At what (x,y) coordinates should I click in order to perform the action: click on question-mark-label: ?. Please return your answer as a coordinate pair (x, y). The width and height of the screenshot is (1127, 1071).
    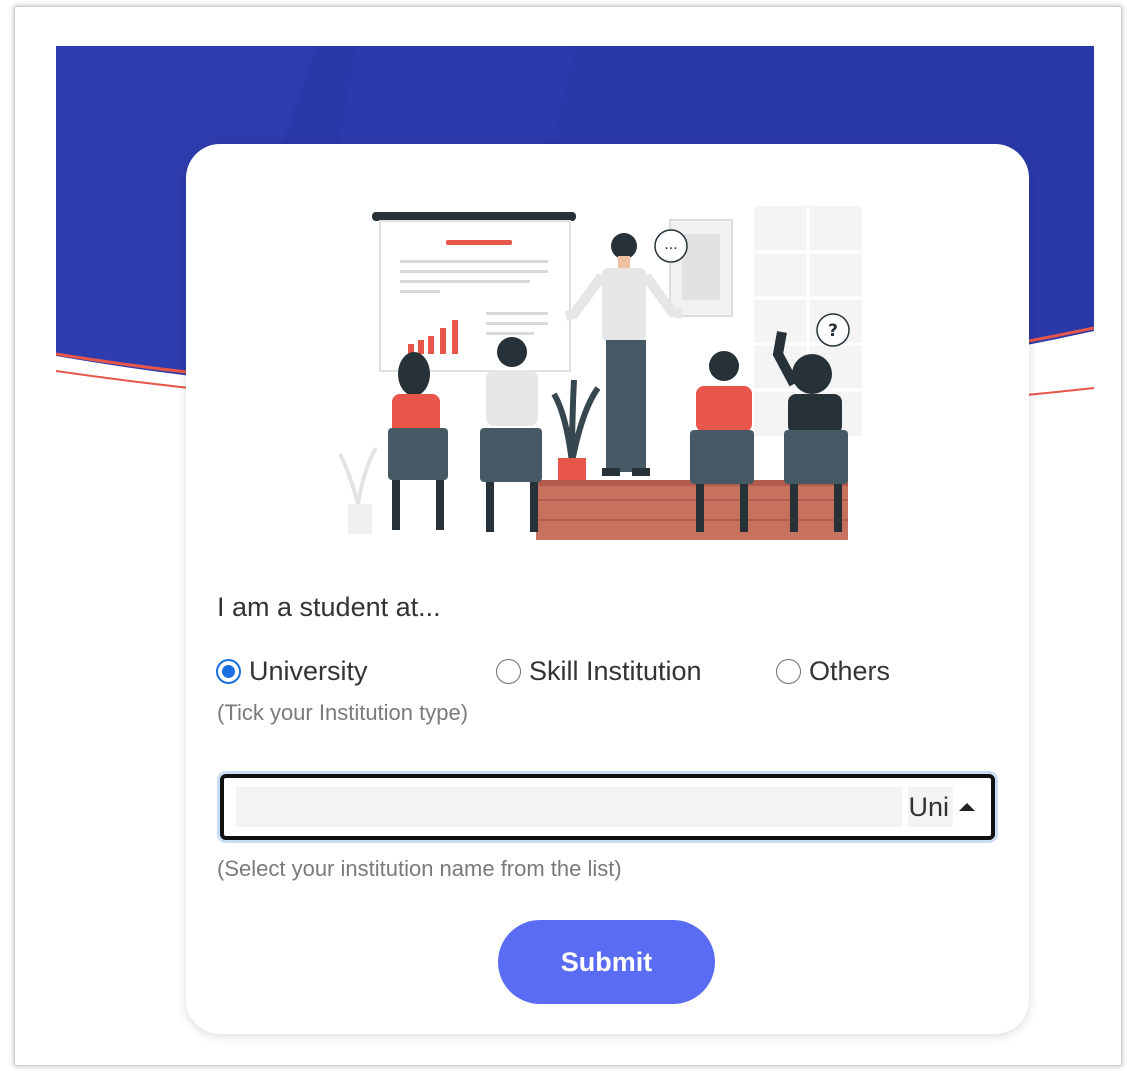
    Looking at the image, I should click on (833, 331).